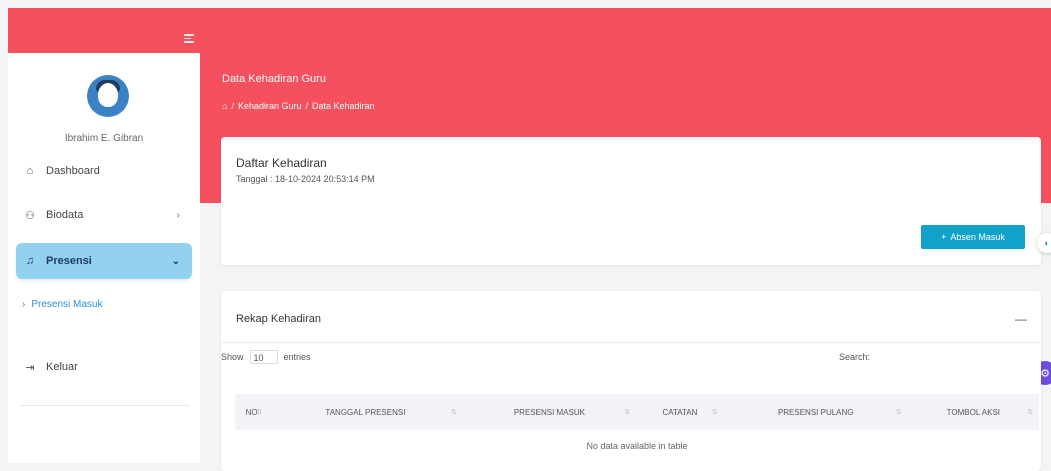 The image size is (1051, 471). What do you see at coordinates (1021, 319) in the screenshot?
I see `collapse-icon: —` at bounding box center [1021, 319].